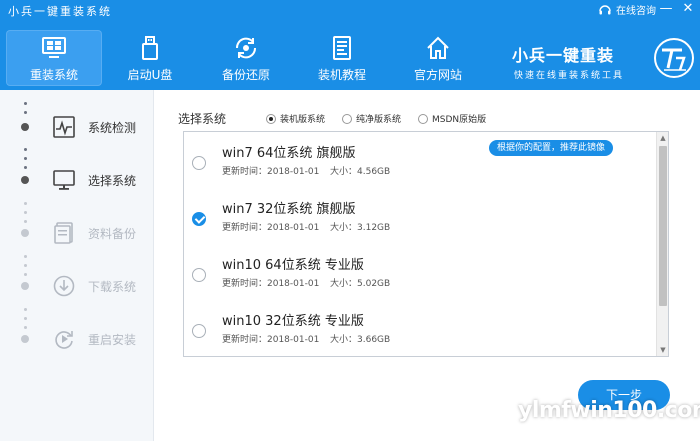 This screenshot has width=700, height=441. I want to click on system-name: win7 32位系统 旗舰版, so click(289, 209).